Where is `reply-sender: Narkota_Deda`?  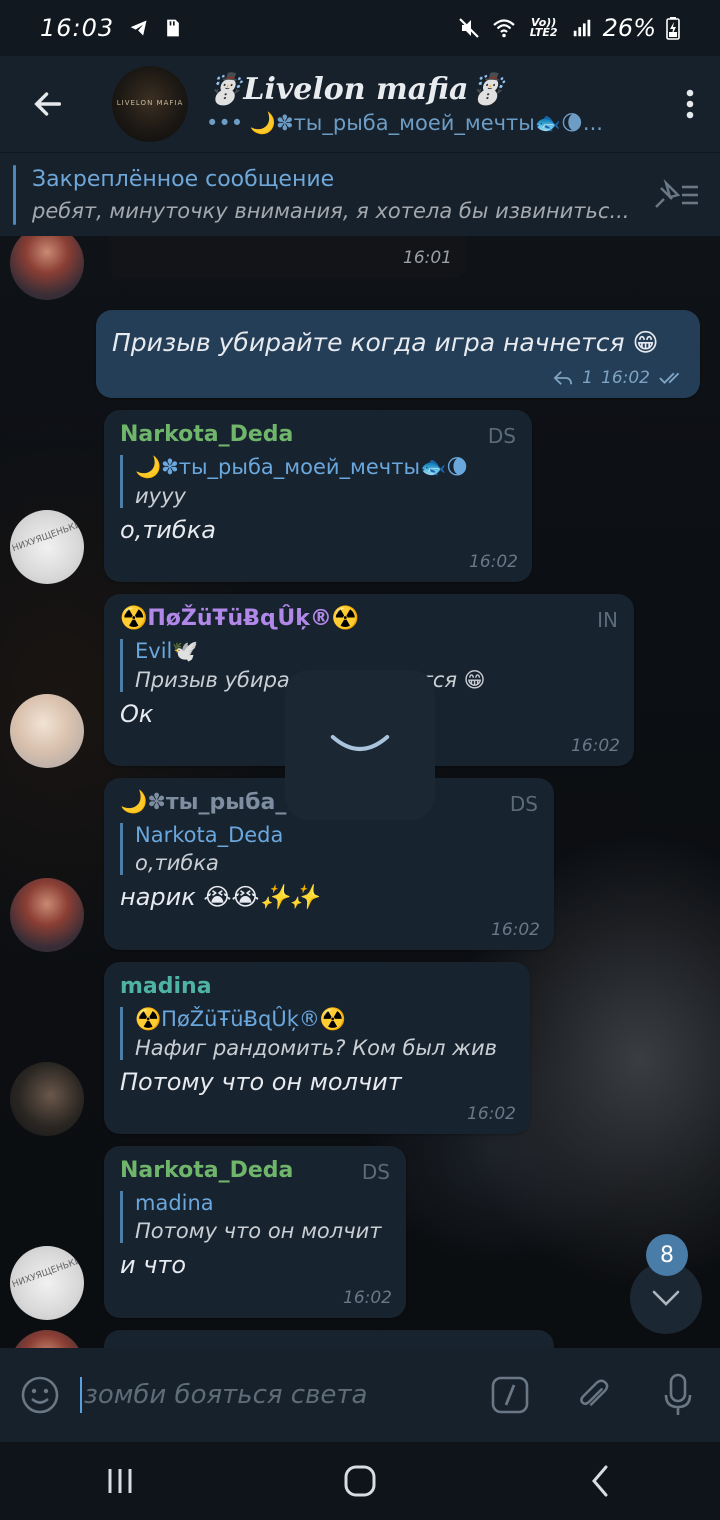 reply-sender: Narkota_Deda is located at coordinates (209, 835).